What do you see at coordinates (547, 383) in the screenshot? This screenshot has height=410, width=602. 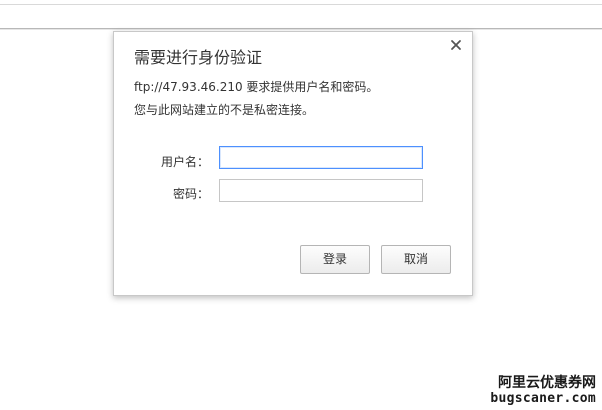 I see `watermark-title: 阿里云优惠券网` at bounding box center [547, 383].